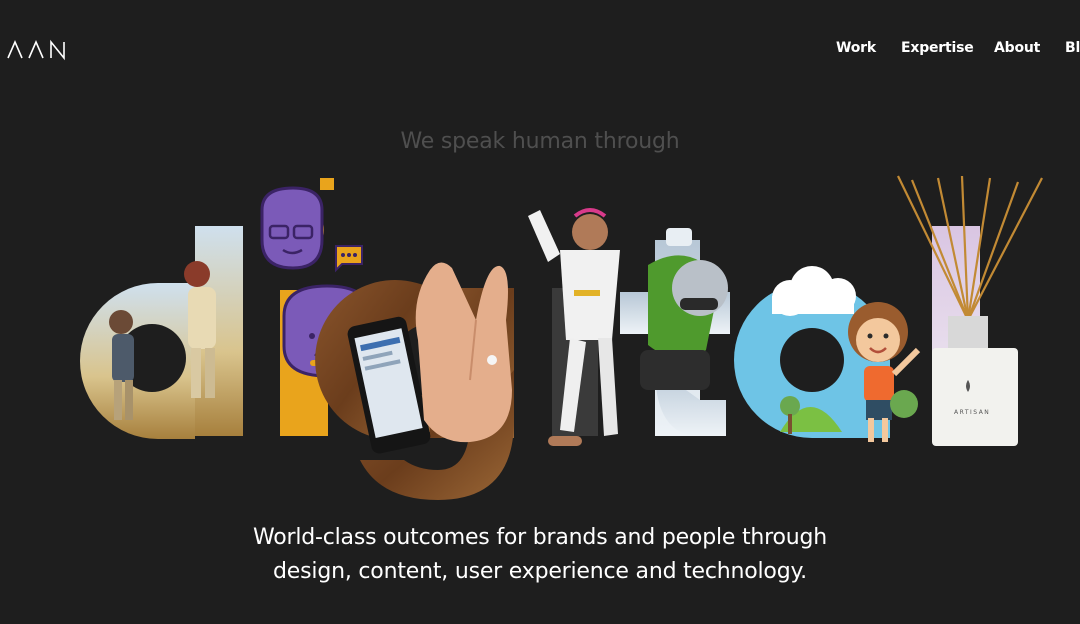 The width and height of the screenshot is (1080, 624). I want to click on letter-g, so click(414, 381).